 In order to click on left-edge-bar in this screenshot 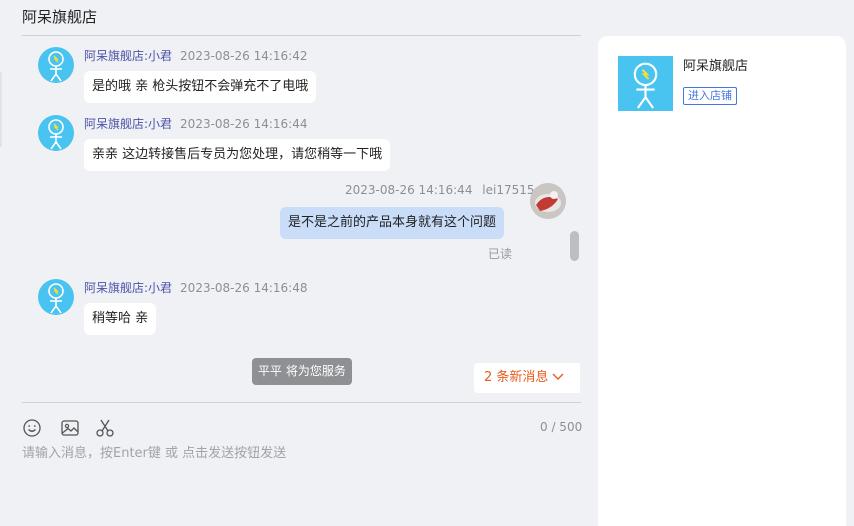, I will do `click(1, 109)`.